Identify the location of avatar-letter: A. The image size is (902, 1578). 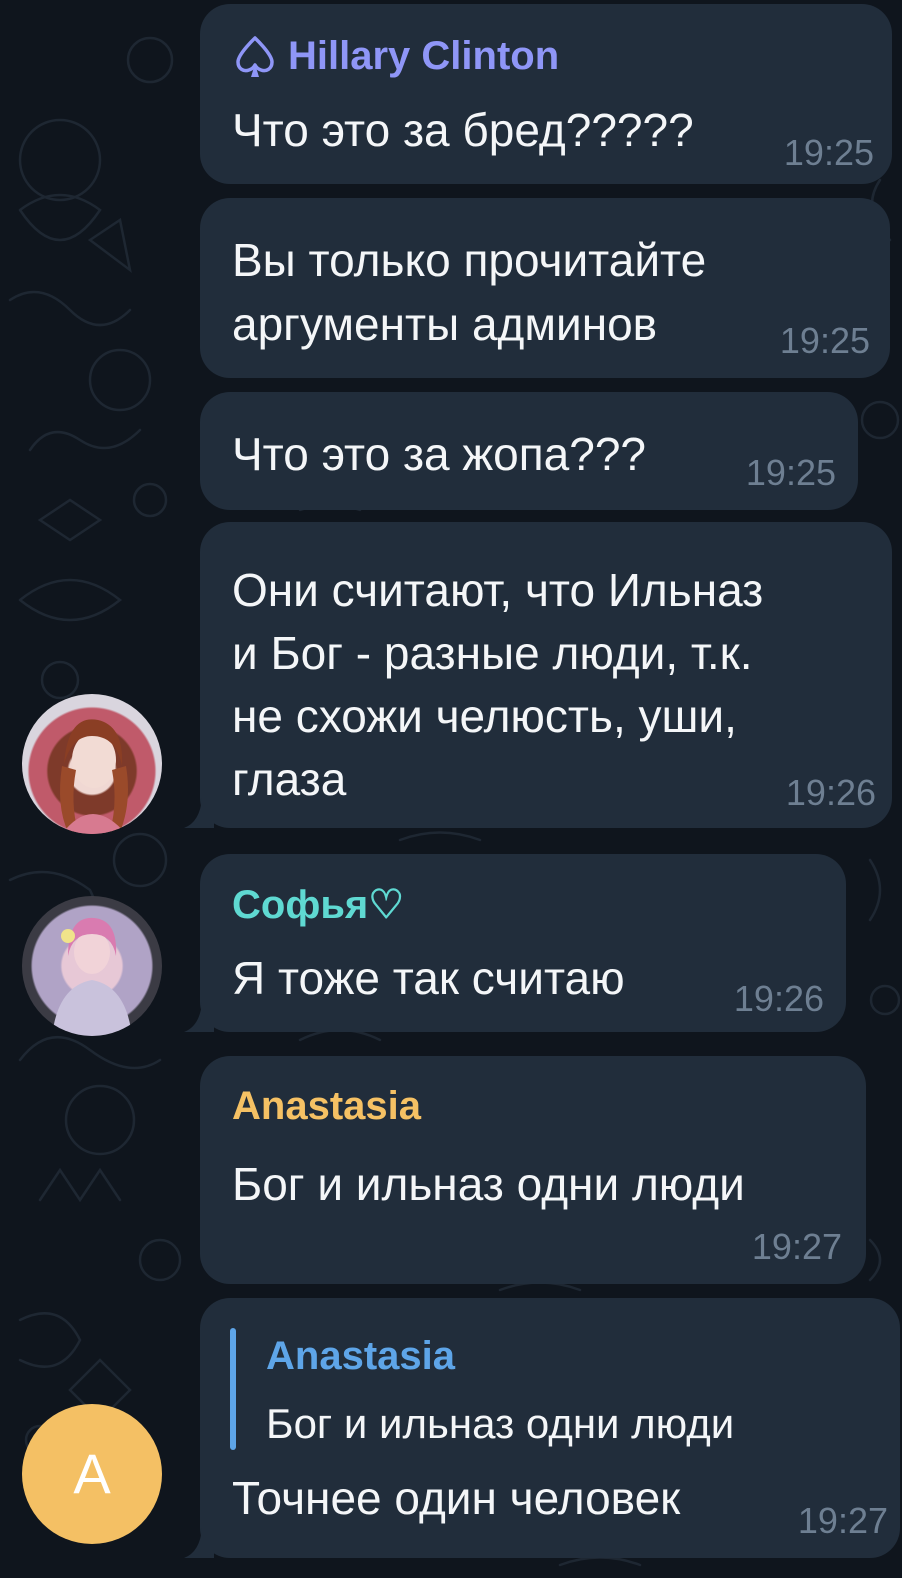
(92, 1473).